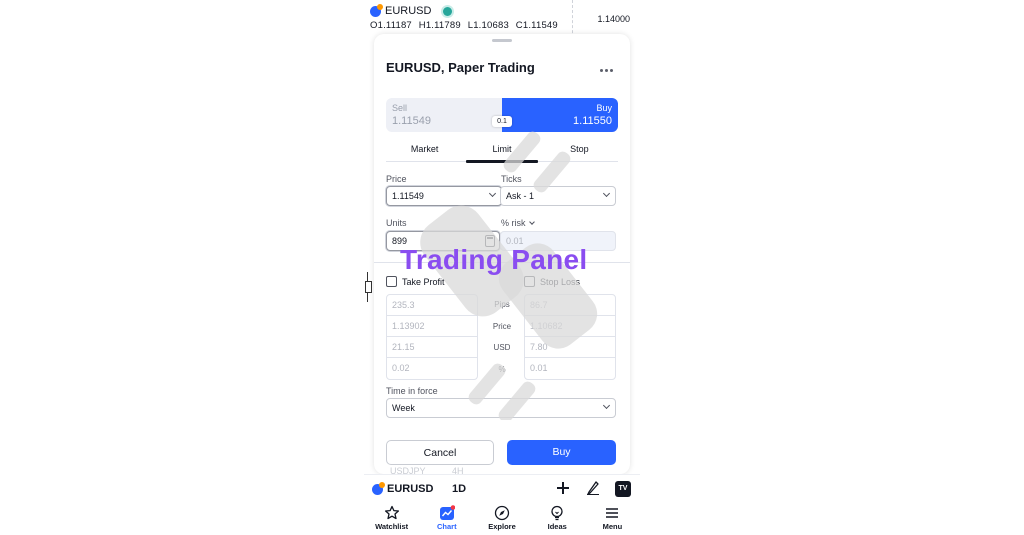  What do you see at coordinates (432, 368) in the screenshot?
I see `take-profit-percent: 0.02` at bounding box center [432, 368].